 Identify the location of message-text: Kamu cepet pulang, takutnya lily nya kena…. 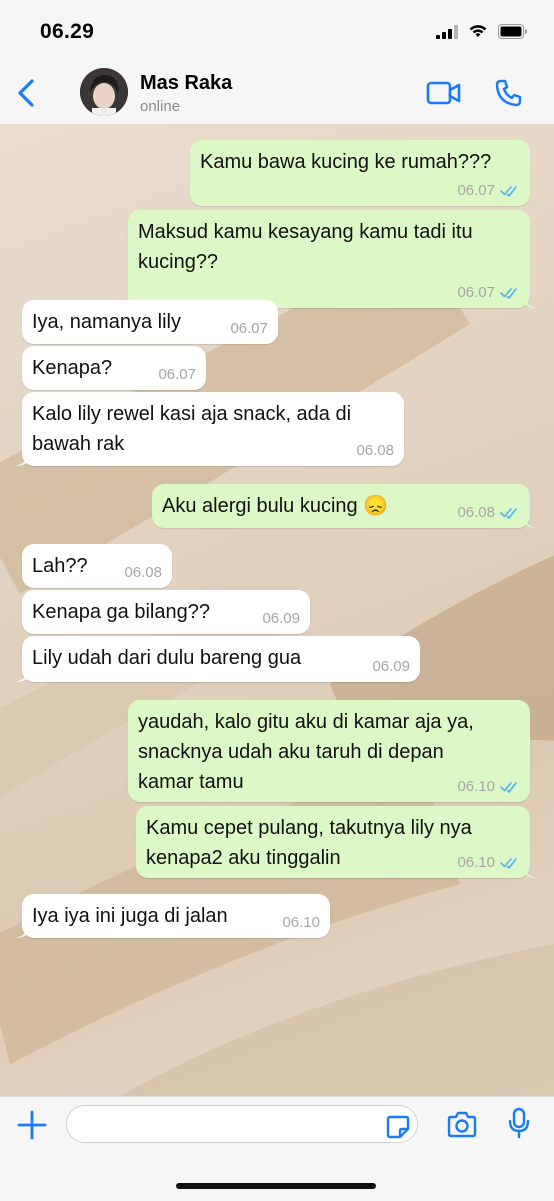
(309, 843).